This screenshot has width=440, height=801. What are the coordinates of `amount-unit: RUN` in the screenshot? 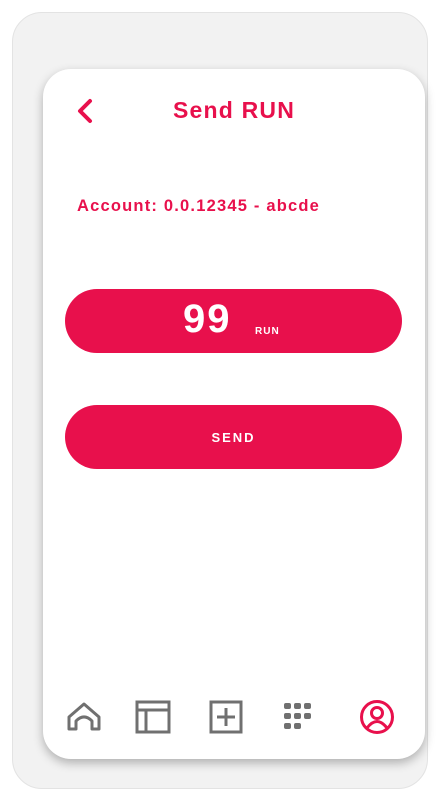 It's located at (267, 331).